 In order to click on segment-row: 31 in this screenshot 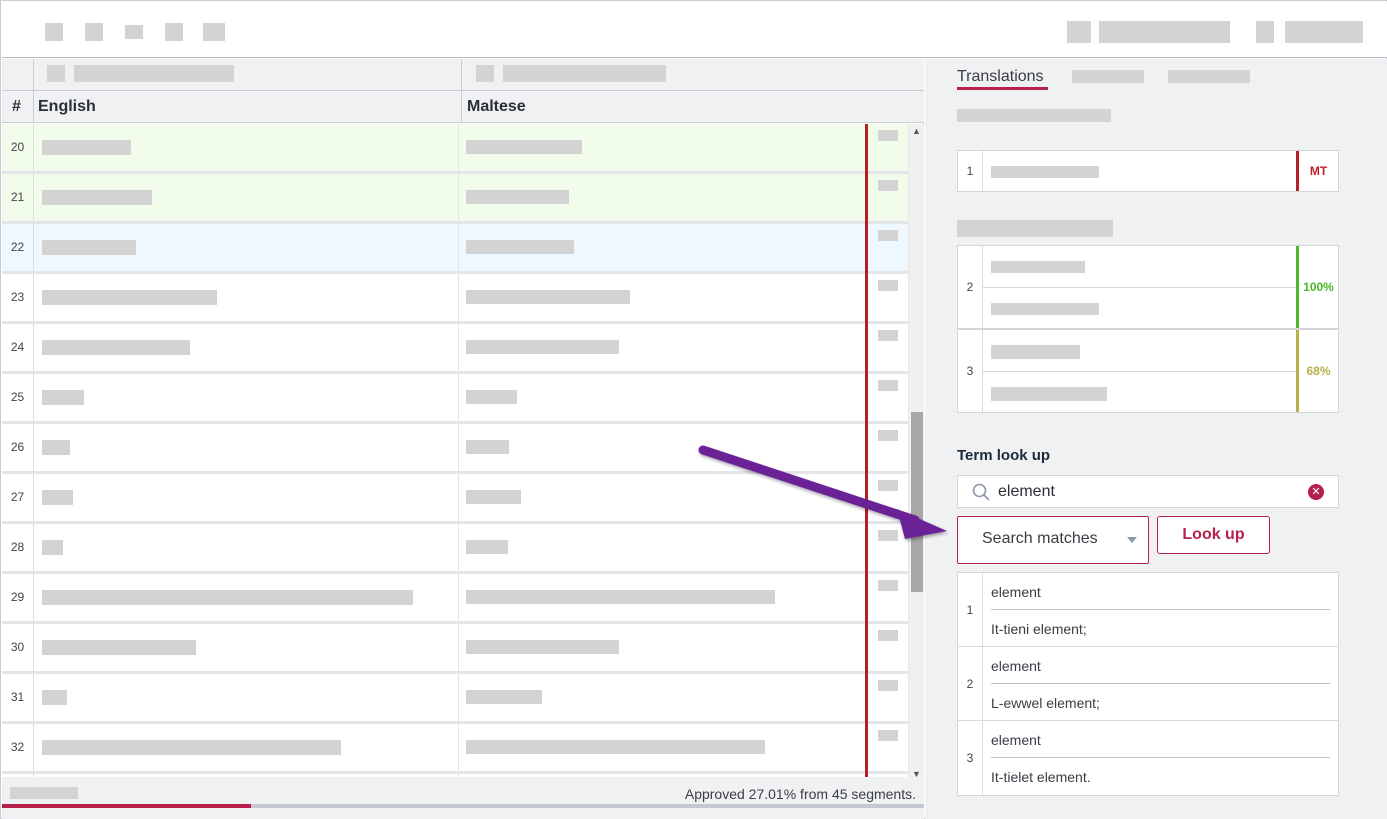, I will do `click(455, 699)`.